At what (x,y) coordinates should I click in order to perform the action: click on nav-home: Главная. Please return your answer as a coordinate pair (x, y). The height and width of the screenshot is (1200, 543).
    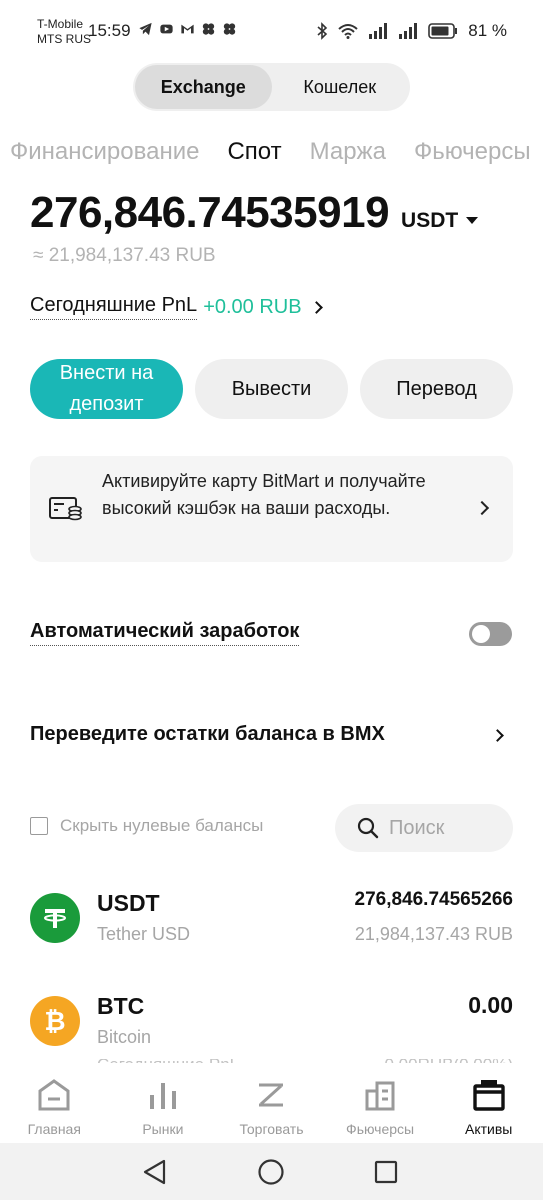
    Looking at the image, I should click on (54, 1103).